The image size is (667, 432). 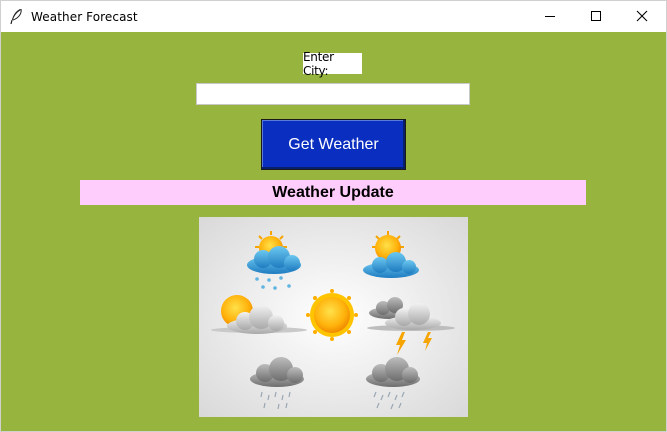 I want to click on sun-icon, so click(x=332, y=315).